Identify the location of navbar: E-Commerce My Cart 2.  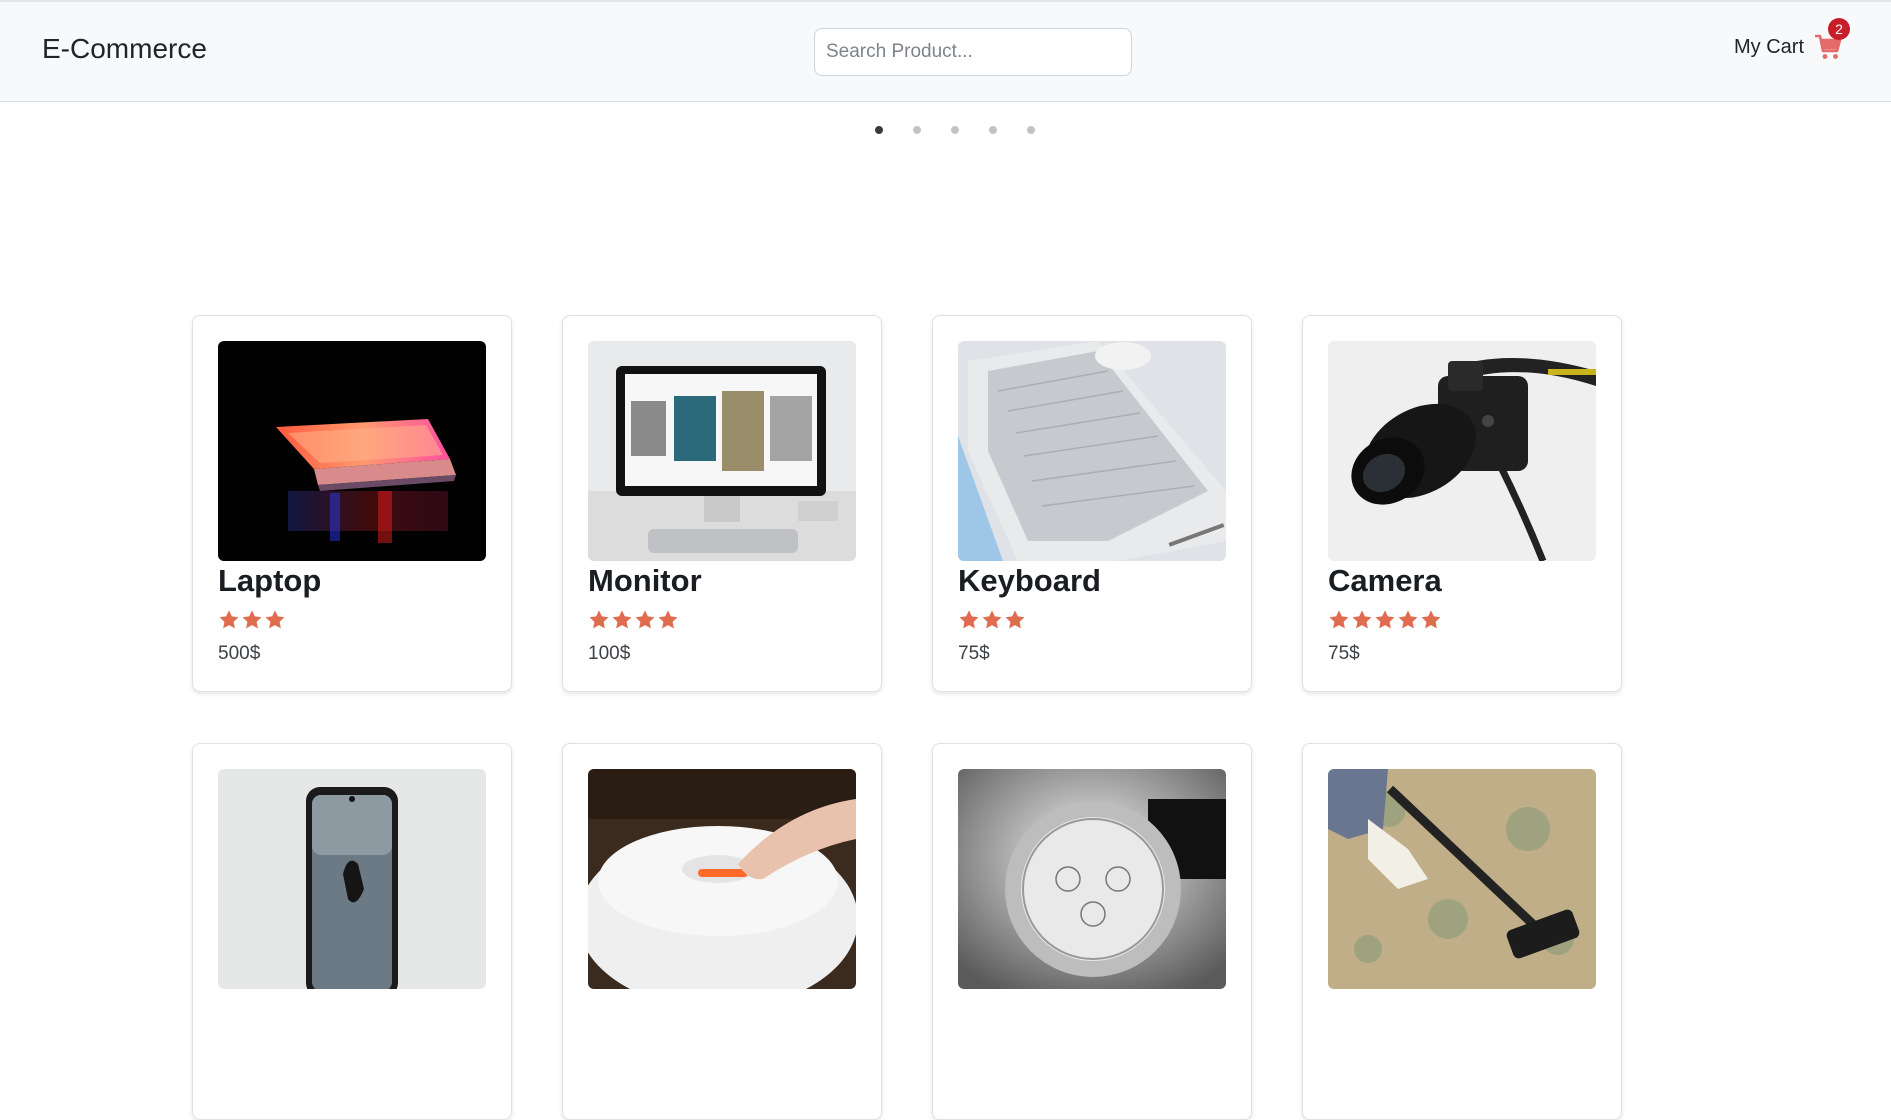
(945, 52).